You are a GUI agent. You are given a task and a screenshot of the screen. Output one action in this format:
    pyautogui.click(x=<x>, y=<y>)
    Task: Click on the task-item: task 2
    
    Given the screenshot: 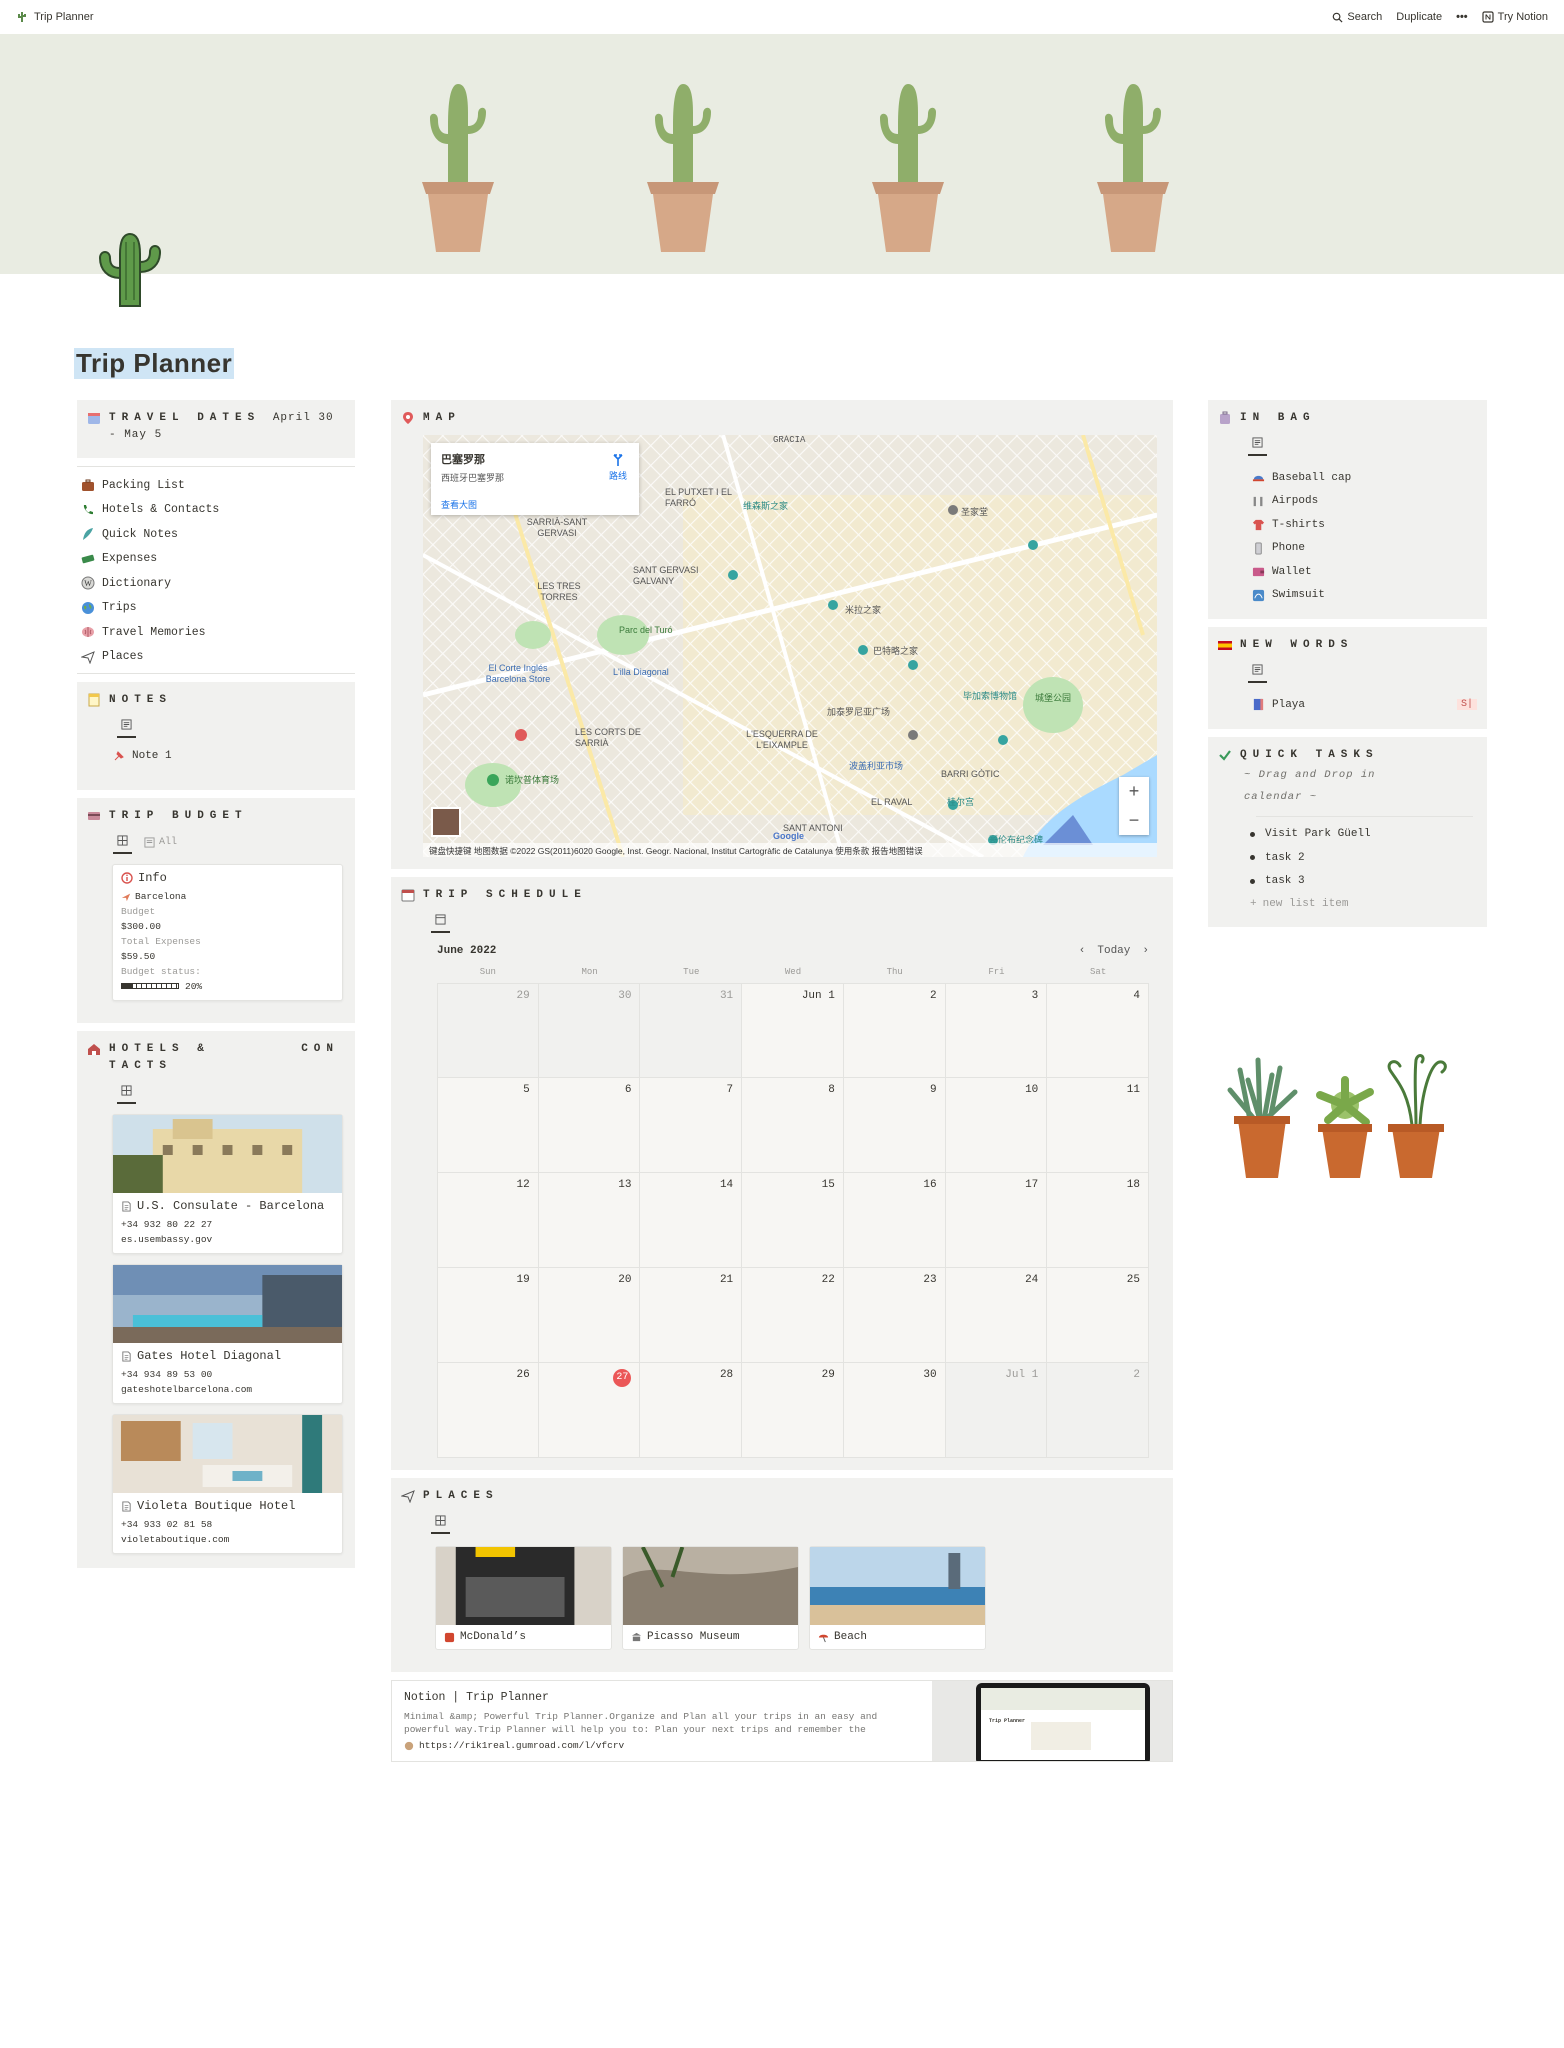 What is the action you would take?
    pyautogui.click(x=1363, y=858)
    